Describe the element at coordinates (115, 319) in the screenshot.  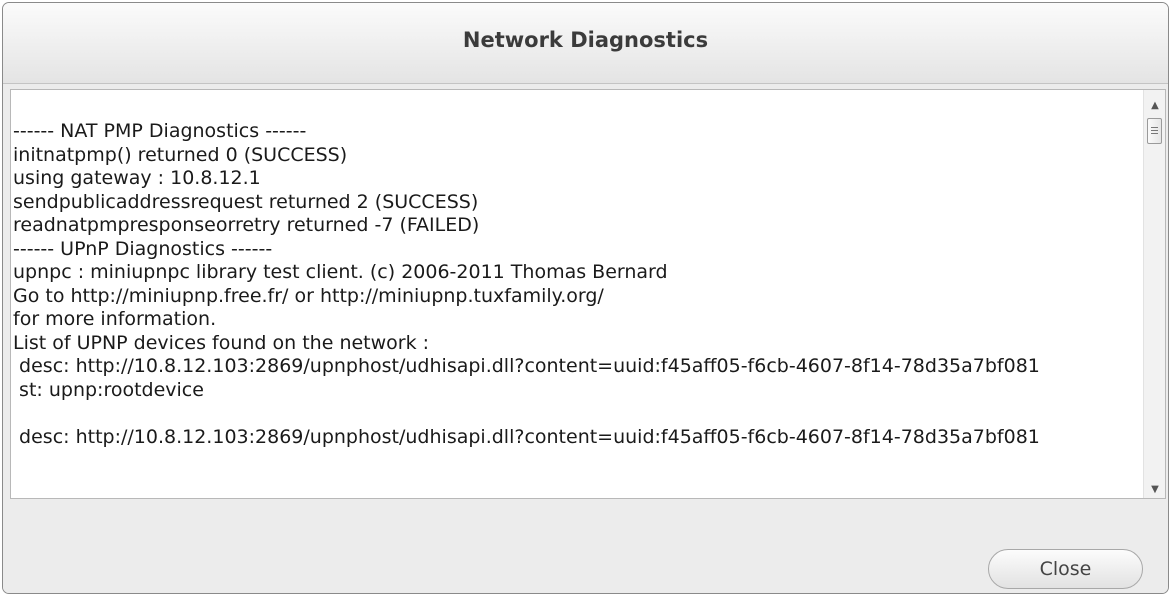
I see `log-line: for more information.` at that location.